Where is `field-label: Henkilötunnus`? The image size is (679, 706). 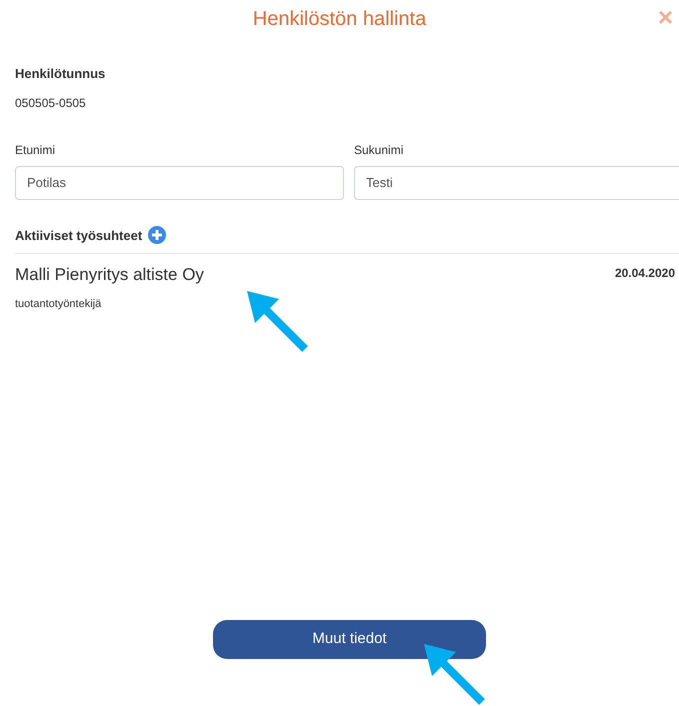 field-label: Henkilötunnus is located at coordinates (60, 74).